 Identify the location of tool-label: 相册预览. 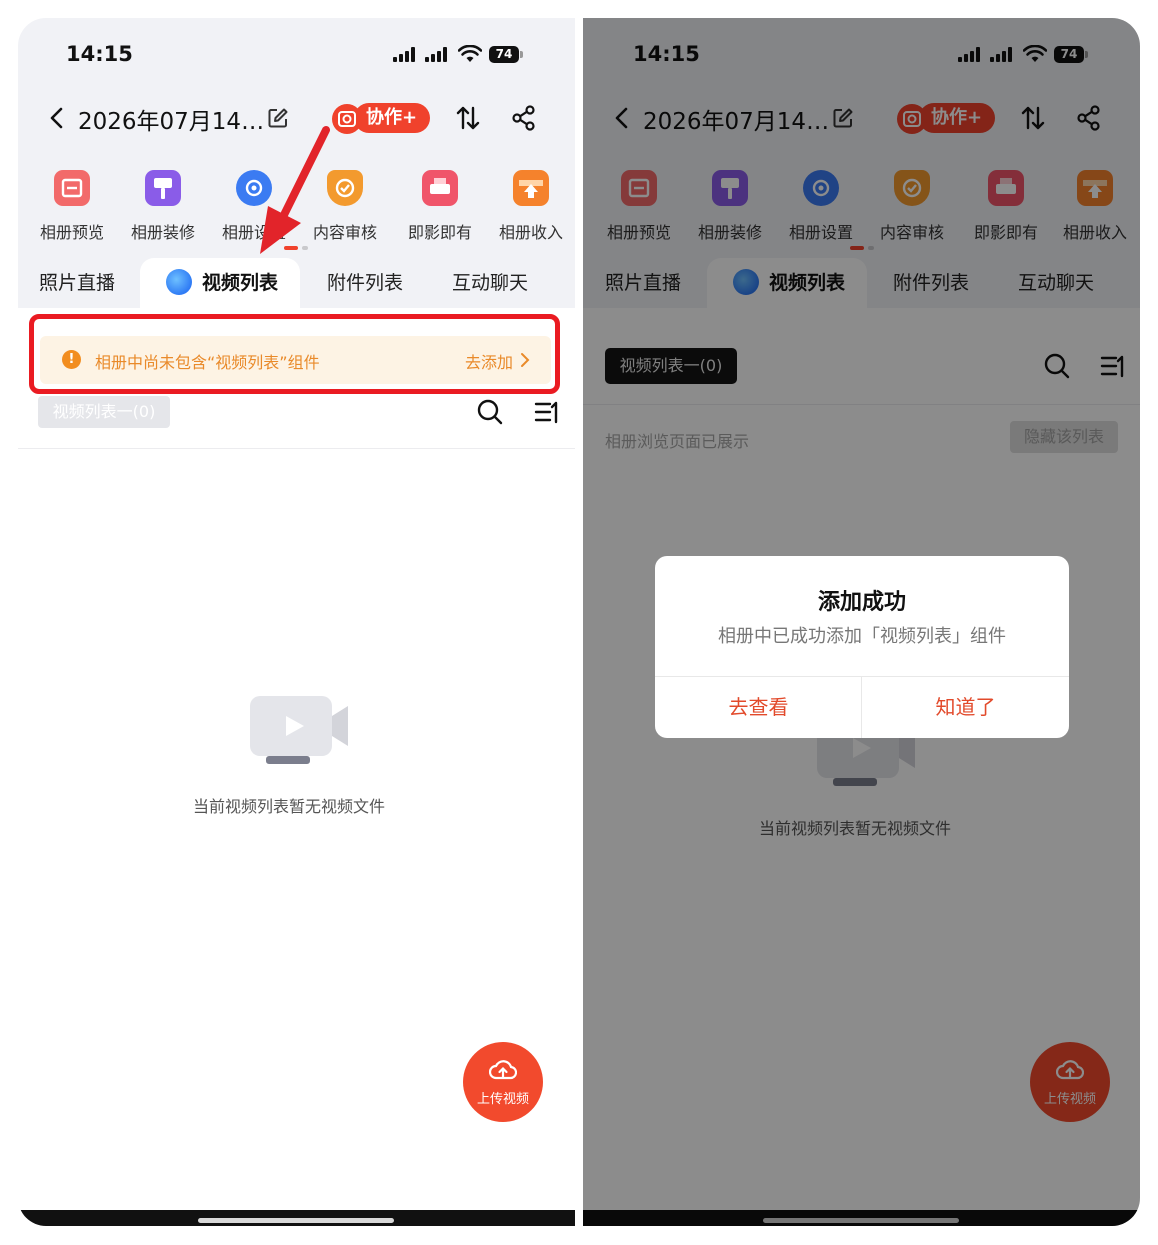
(71, 232).